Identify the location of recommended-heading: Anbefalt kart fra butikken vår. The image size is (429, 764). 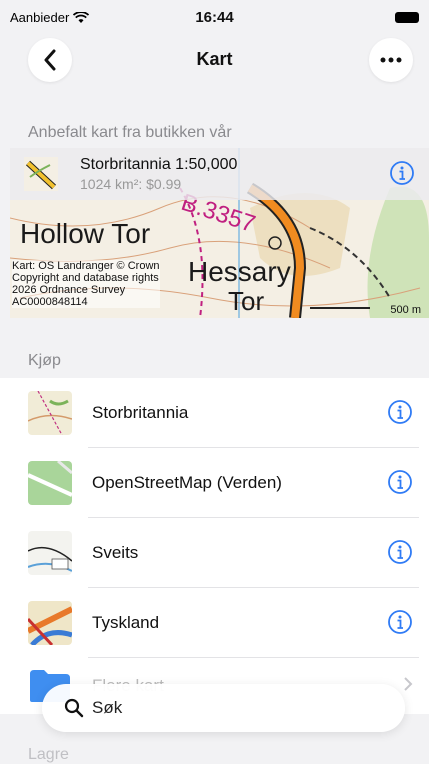
(130, 132).